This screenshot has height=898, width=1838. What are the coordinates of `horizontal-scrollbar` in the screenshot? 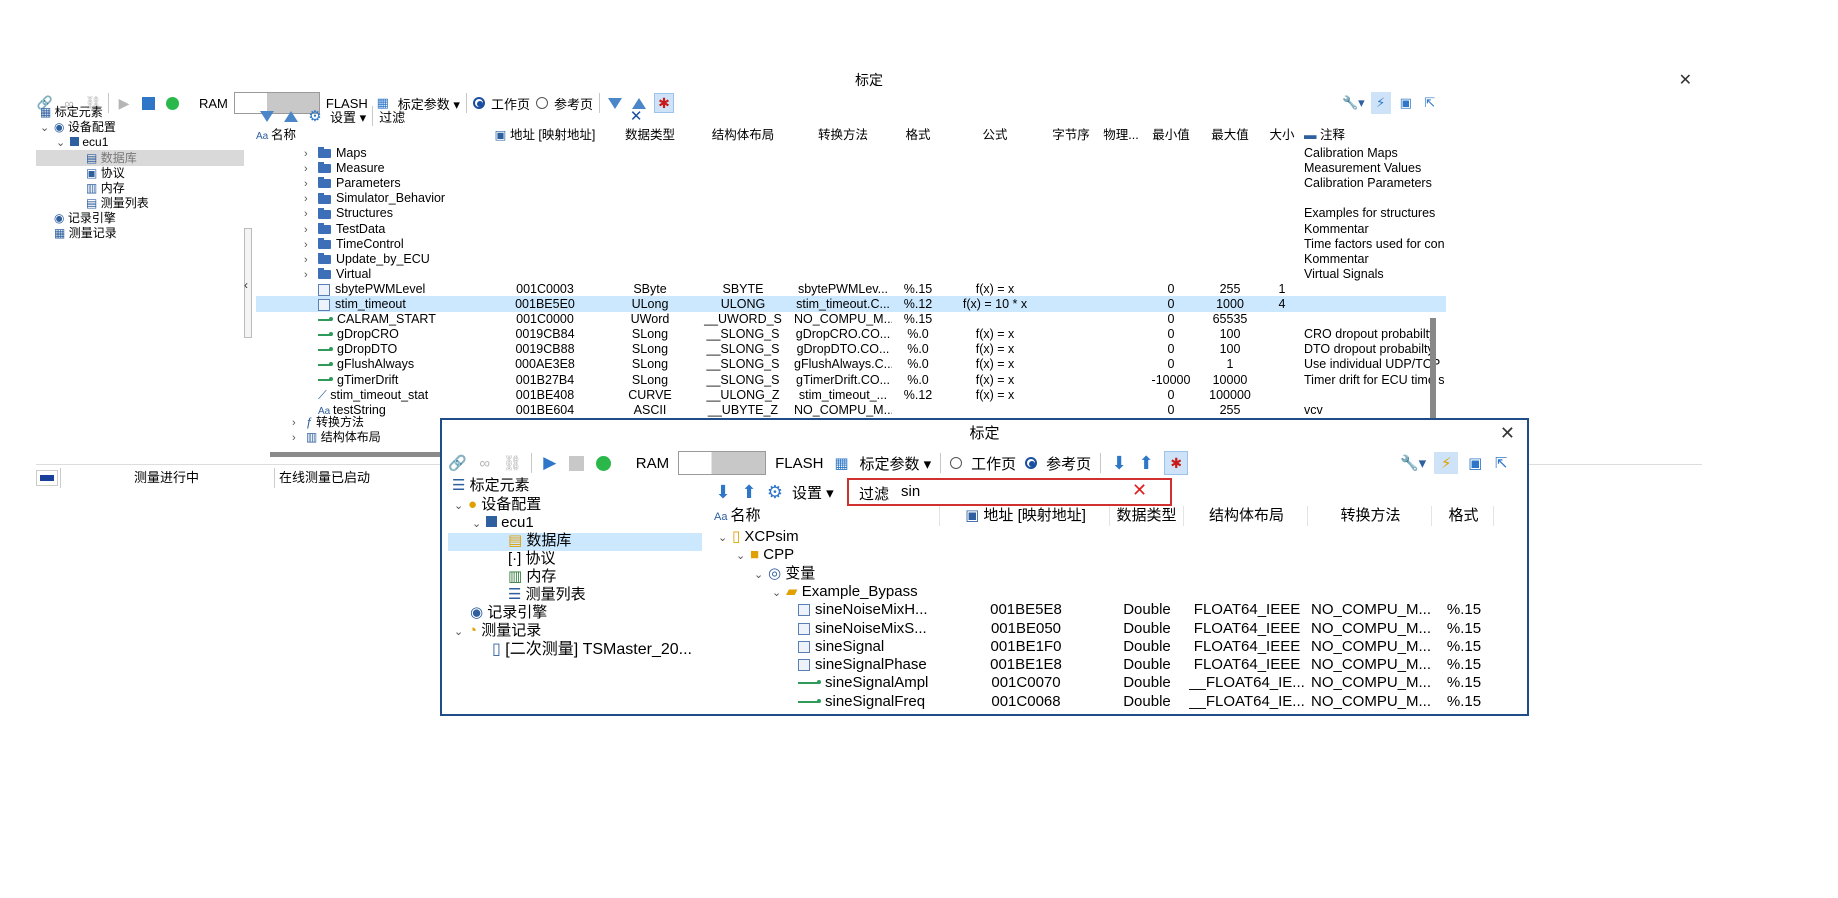 It's located at (355, 454).